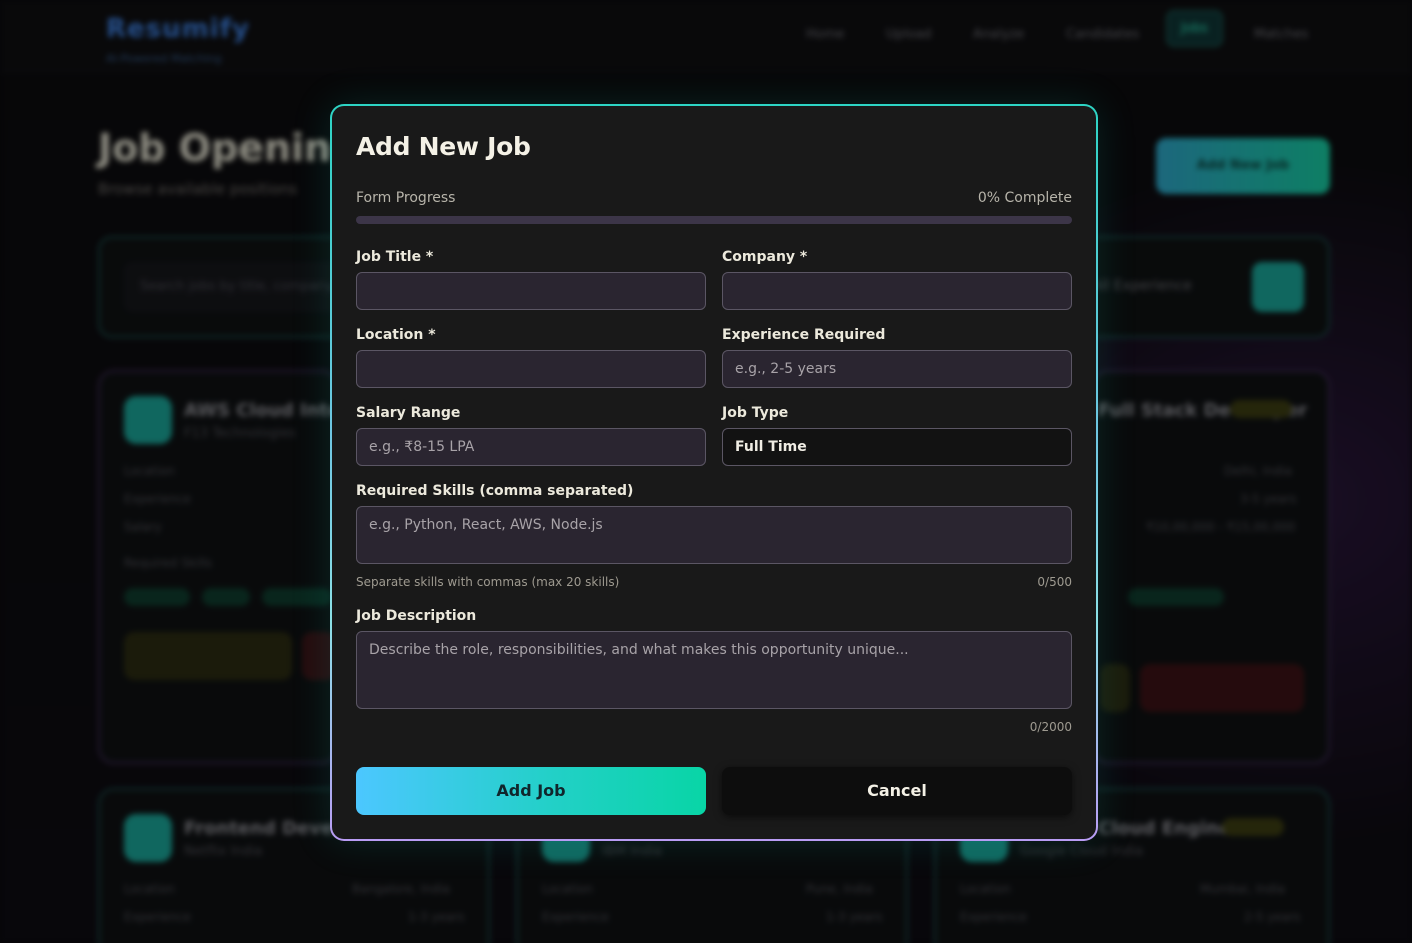 This screenshot has height=943, width=1412. Describe the element at coordinates (406, 198) in the screenshot. I see `form-progress-label: Form Progress` at that location.